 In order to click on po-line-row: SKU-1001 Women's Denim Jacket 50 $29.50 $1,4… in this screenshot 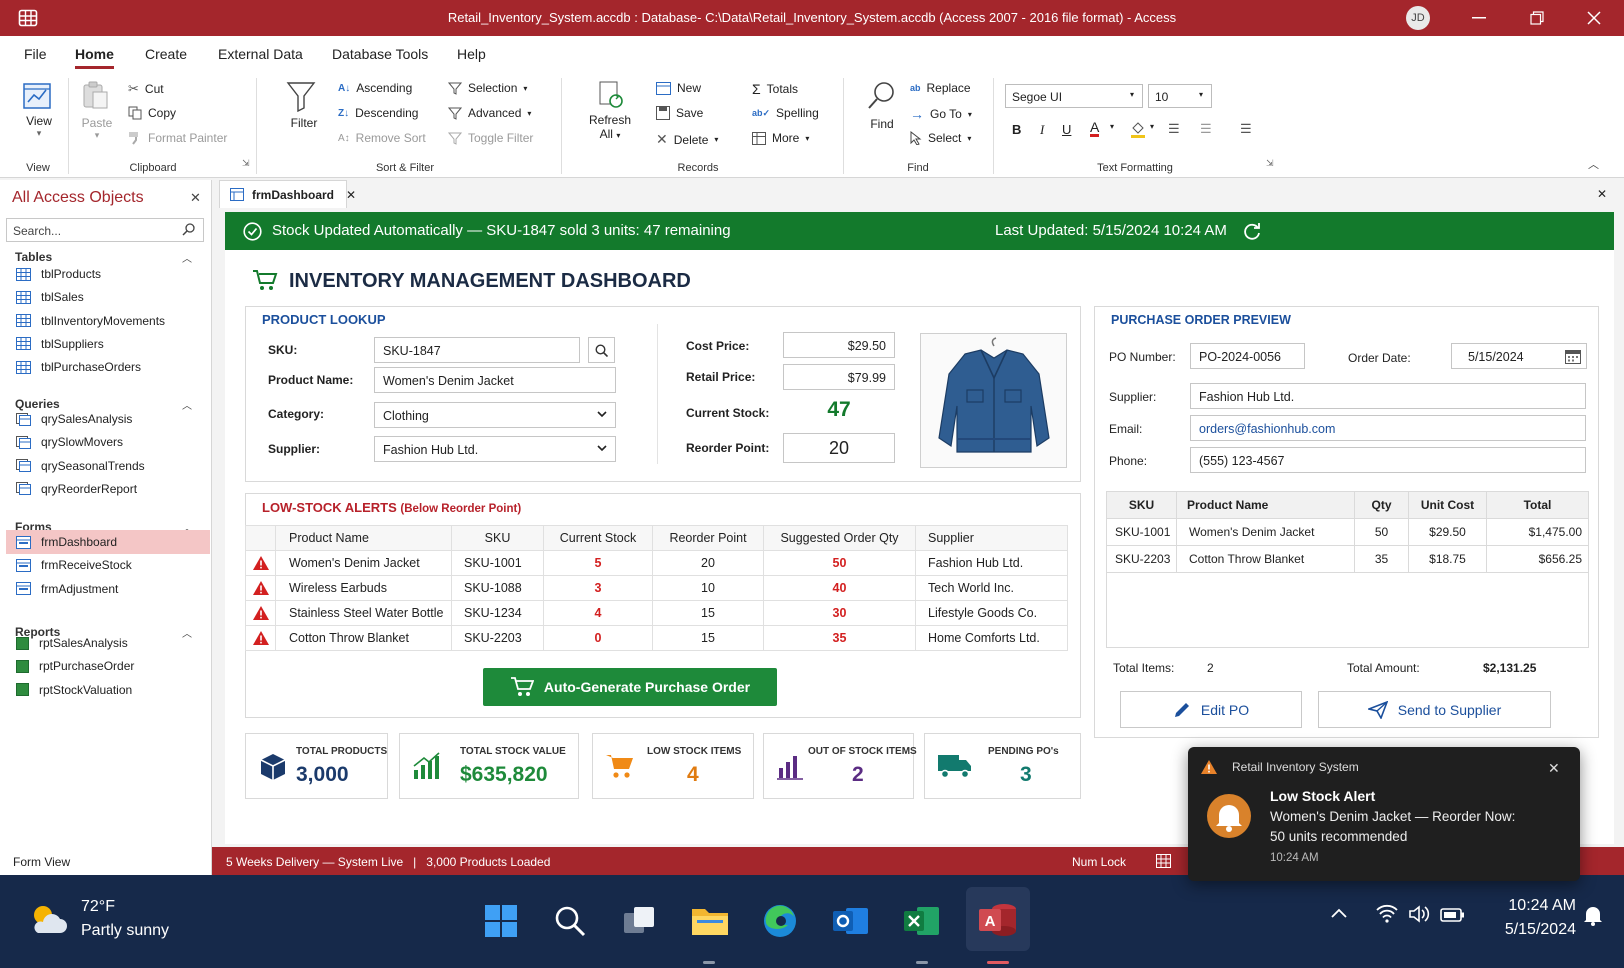, I will do `click(1347, 532)`.